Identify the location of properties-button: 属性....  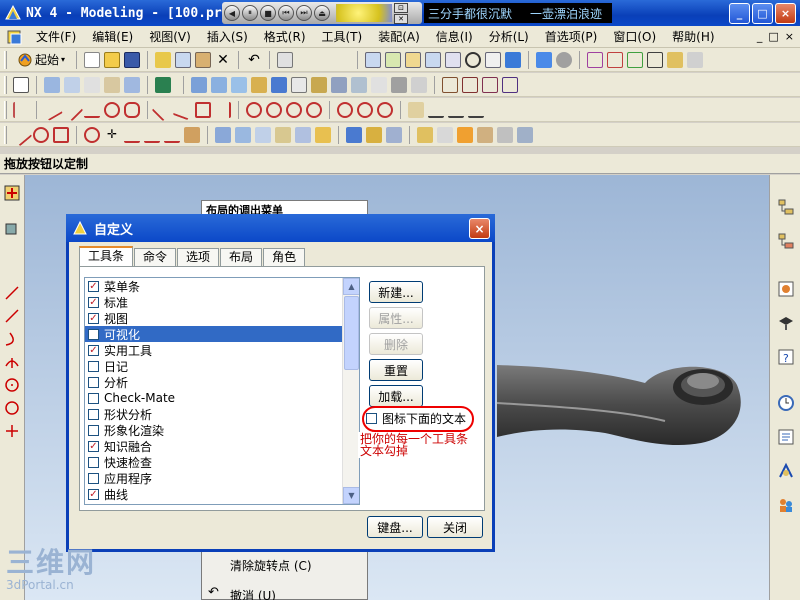
(396, 318).